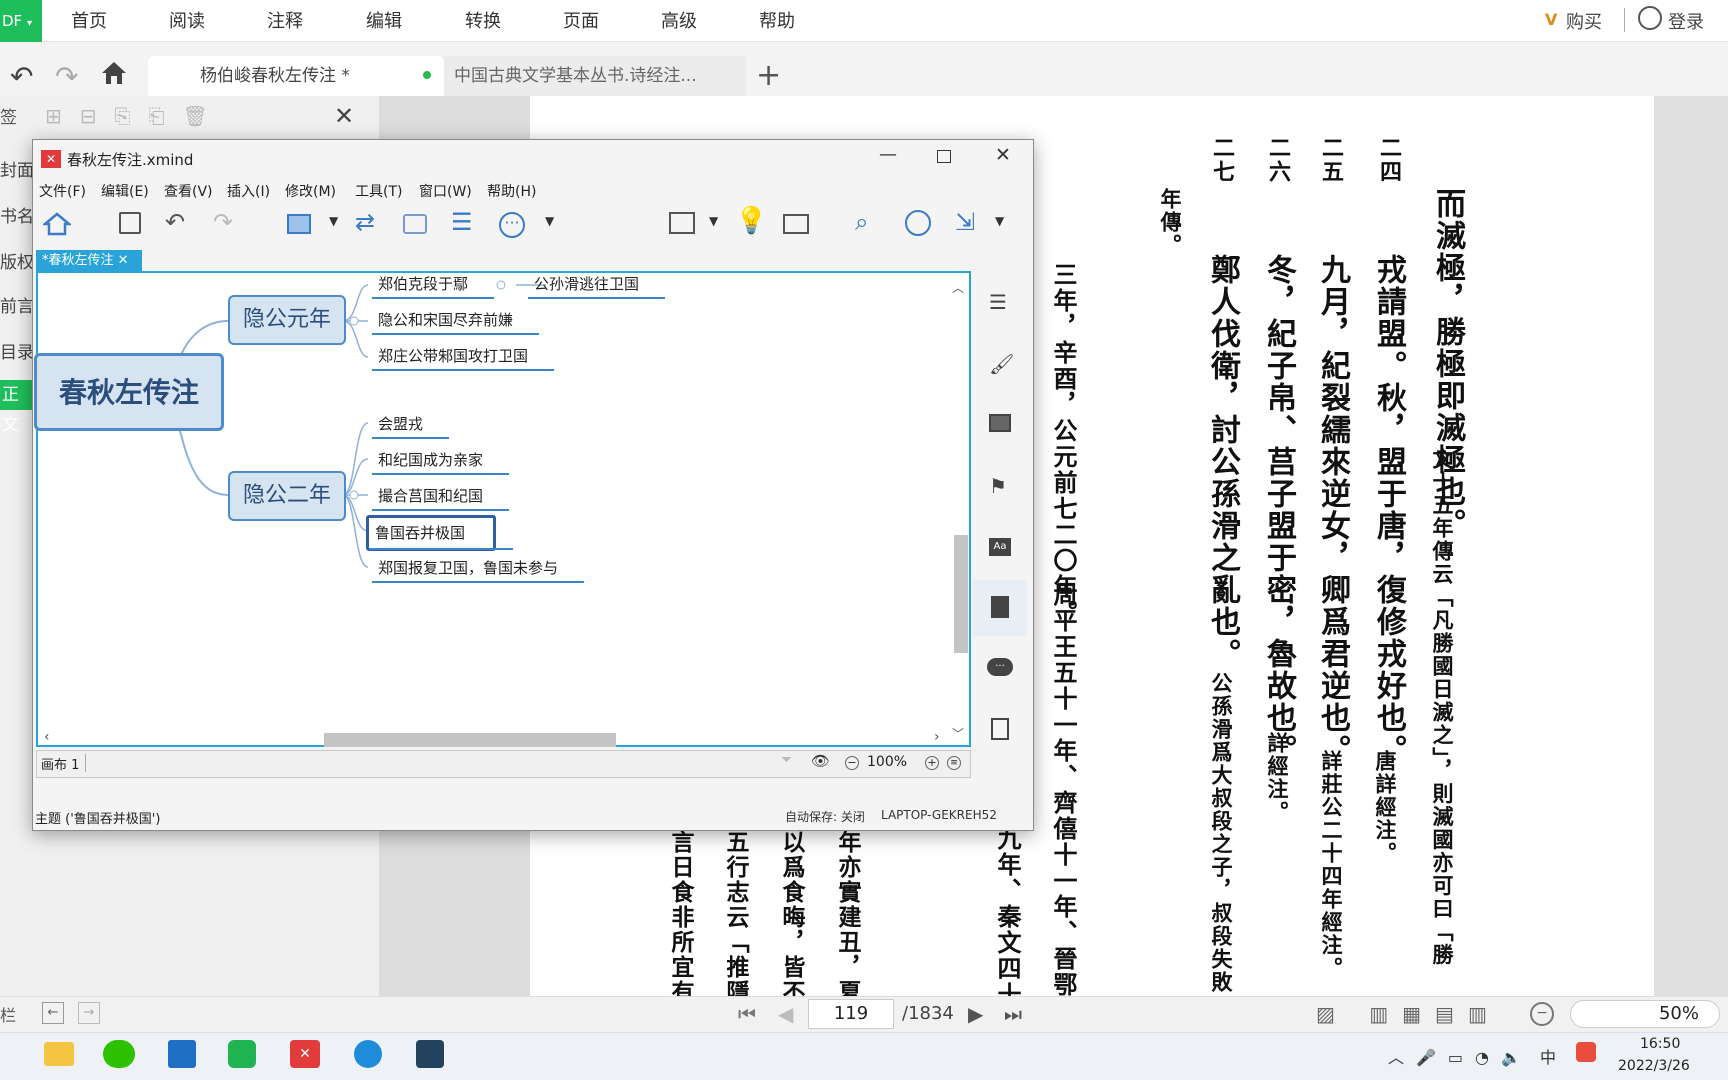 The width and height of the screenshot is (1728, 1080). I want to click on lightbulb-icon: 💡, so click(751, 221).